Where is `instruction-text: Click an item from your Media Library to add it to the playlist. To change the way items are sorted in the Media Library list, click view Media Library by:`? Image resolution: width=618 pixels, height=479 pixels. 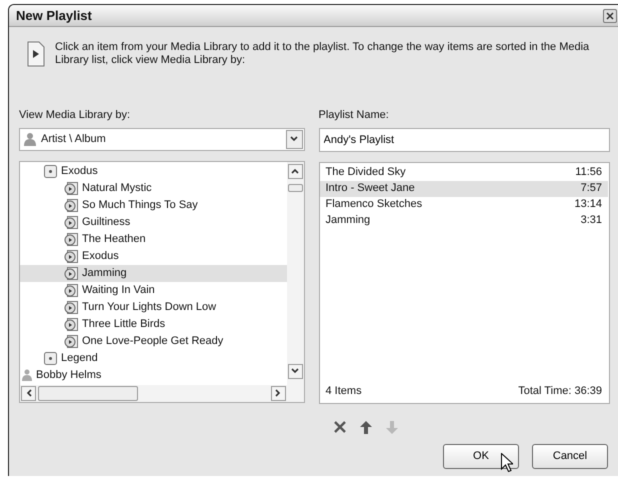
instruction-text: Click an item from your Media Library to add it to the playlist. To change the way items are sorted in the Media Library list, click view Media Library by: is located at coordinates (322, 54).